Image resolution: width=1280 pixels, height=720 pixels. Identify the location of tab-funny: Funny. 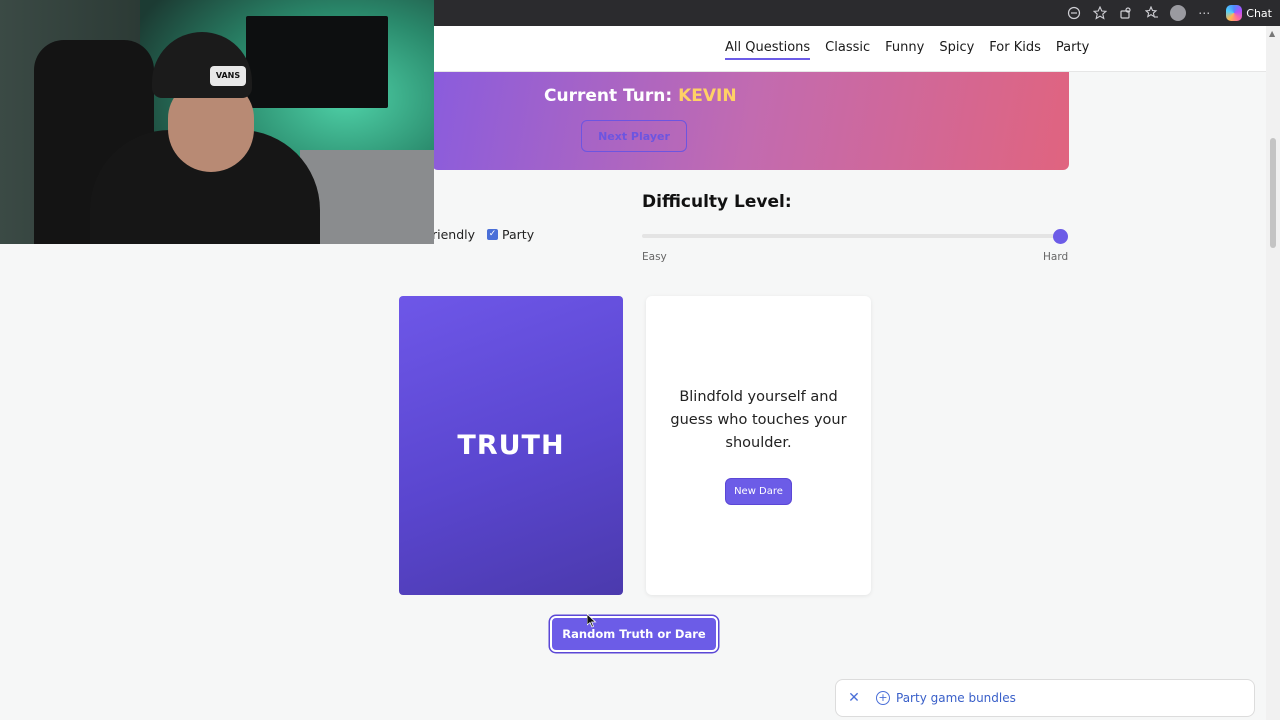
(904, 50).